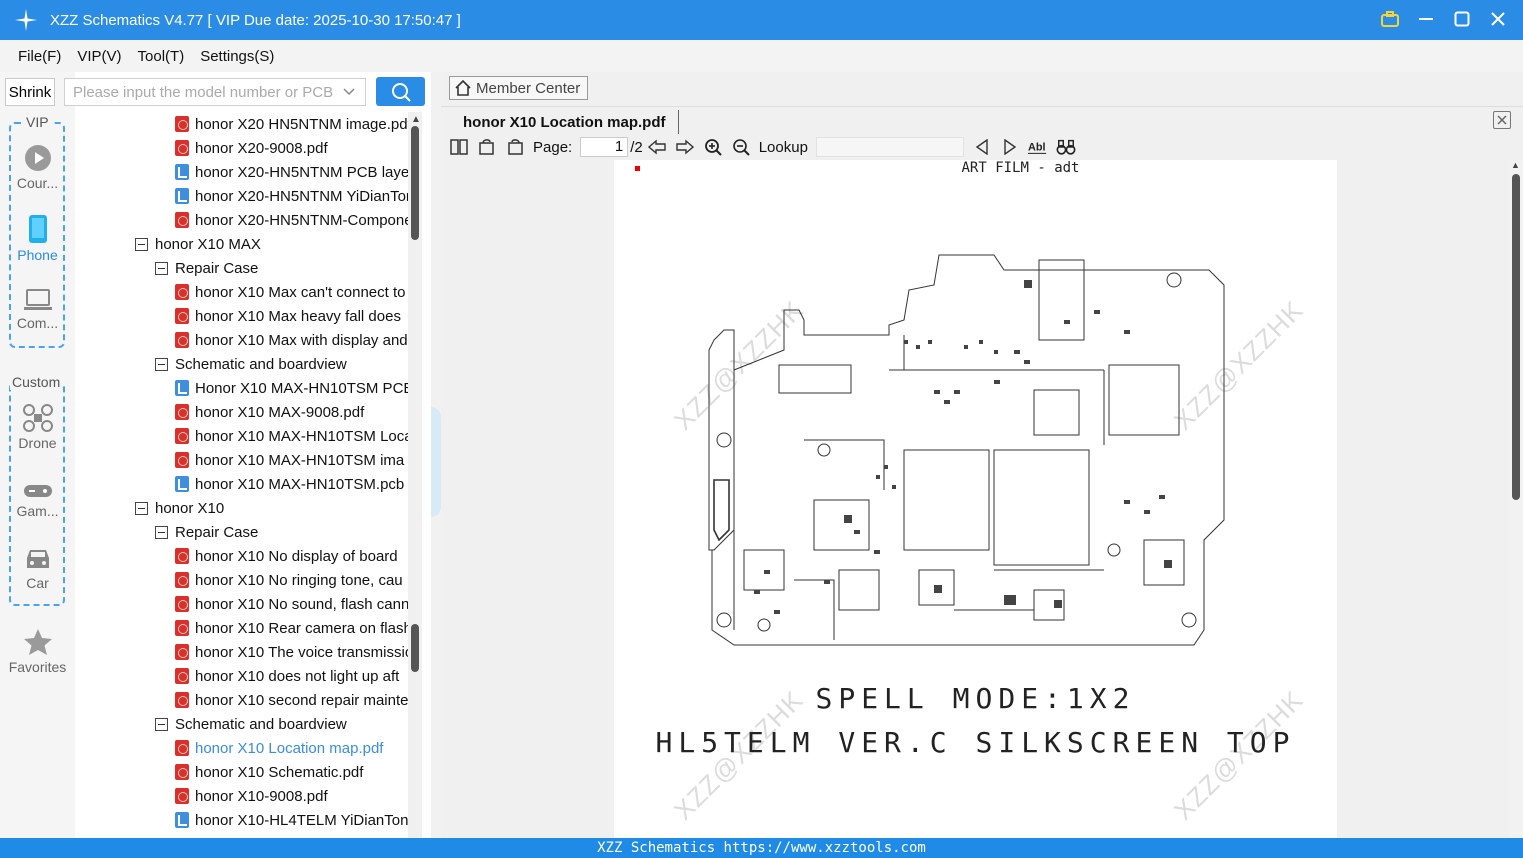 The width and height of the screenshot is (1523, 858). I want to click on tree-item-label: honor X20-9008.pdf, so click(261, 148).